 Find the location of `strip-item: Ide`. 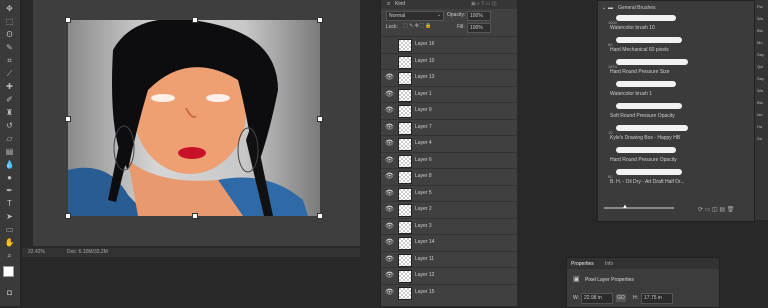

strip-item: Ide is located at coordinates (760, 114).